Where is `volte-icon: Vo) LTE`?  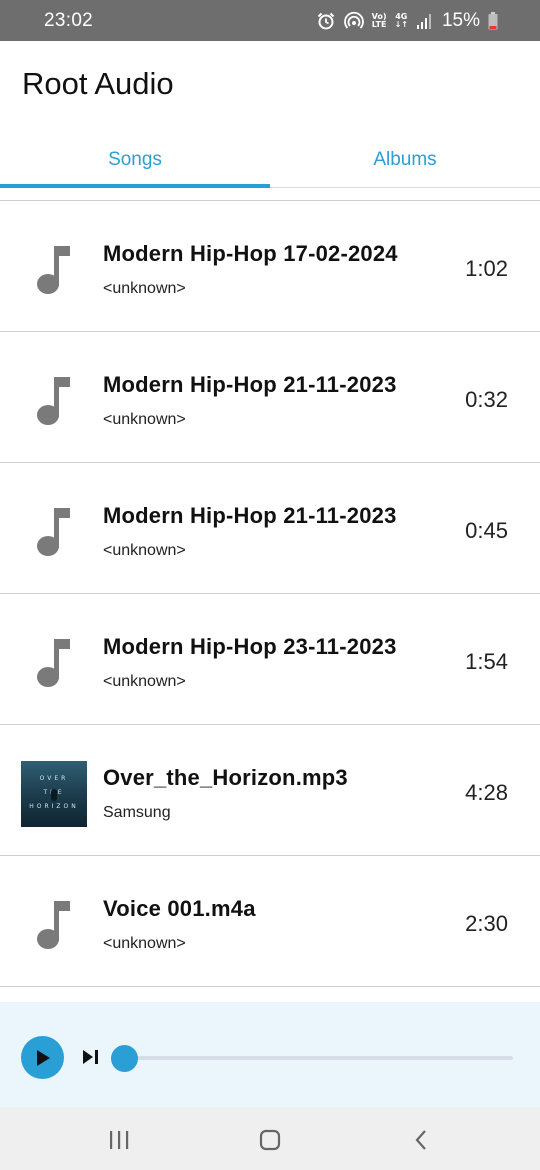 volte-icon: Vo) LTE is located at coordinates (379, 20).